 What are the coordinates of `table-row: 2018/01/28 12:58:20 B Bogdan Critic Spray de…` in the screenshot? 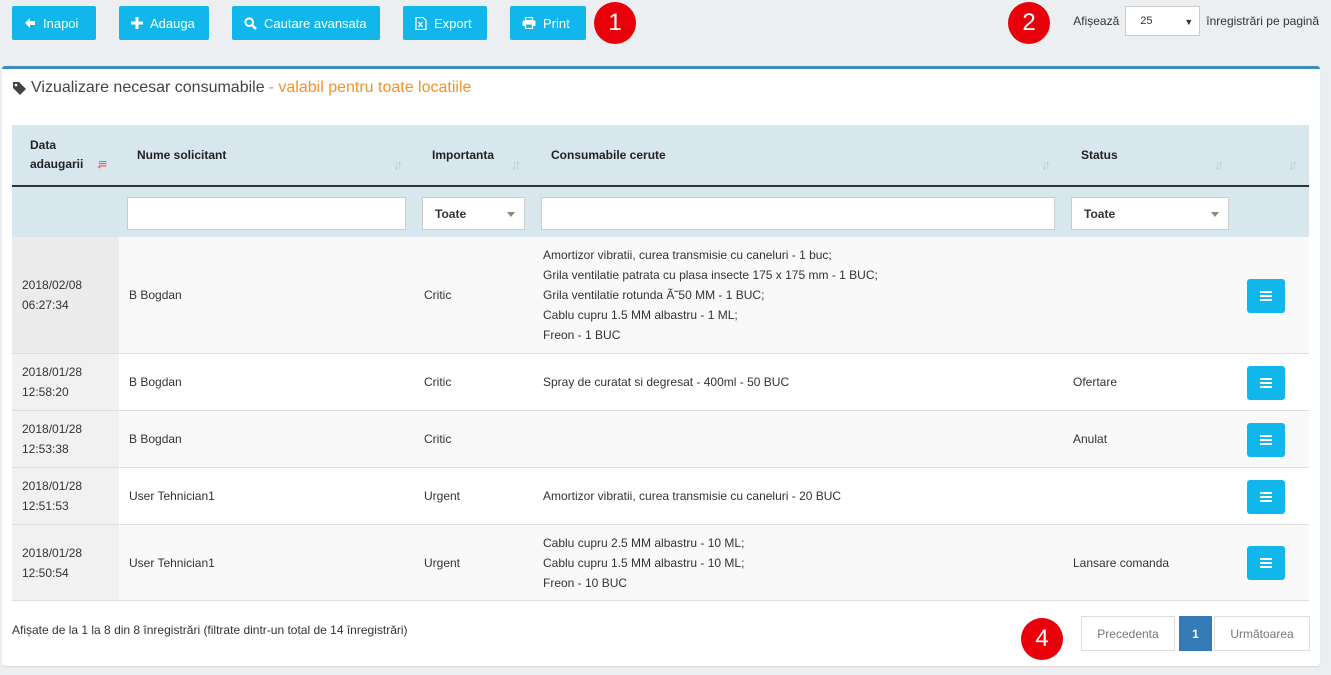 It's located at (660, 382).